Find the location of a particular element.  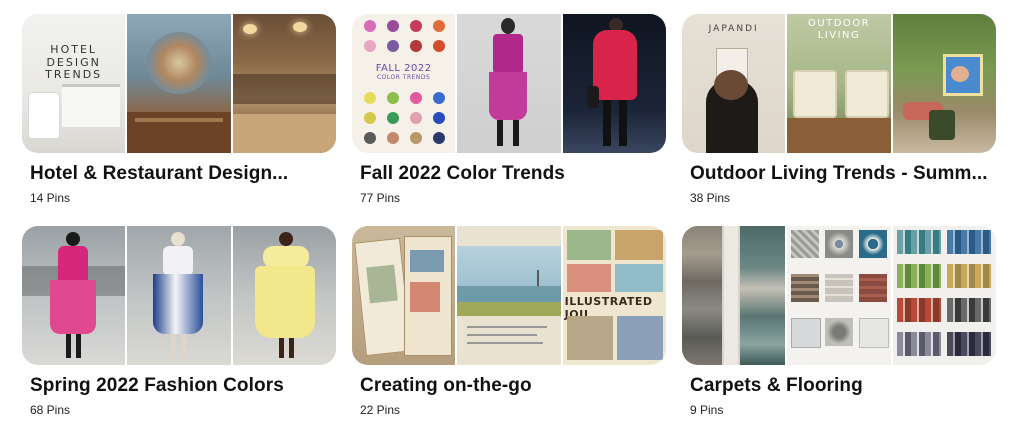

board-image-tile-samples is located at coordinates (839, 295).